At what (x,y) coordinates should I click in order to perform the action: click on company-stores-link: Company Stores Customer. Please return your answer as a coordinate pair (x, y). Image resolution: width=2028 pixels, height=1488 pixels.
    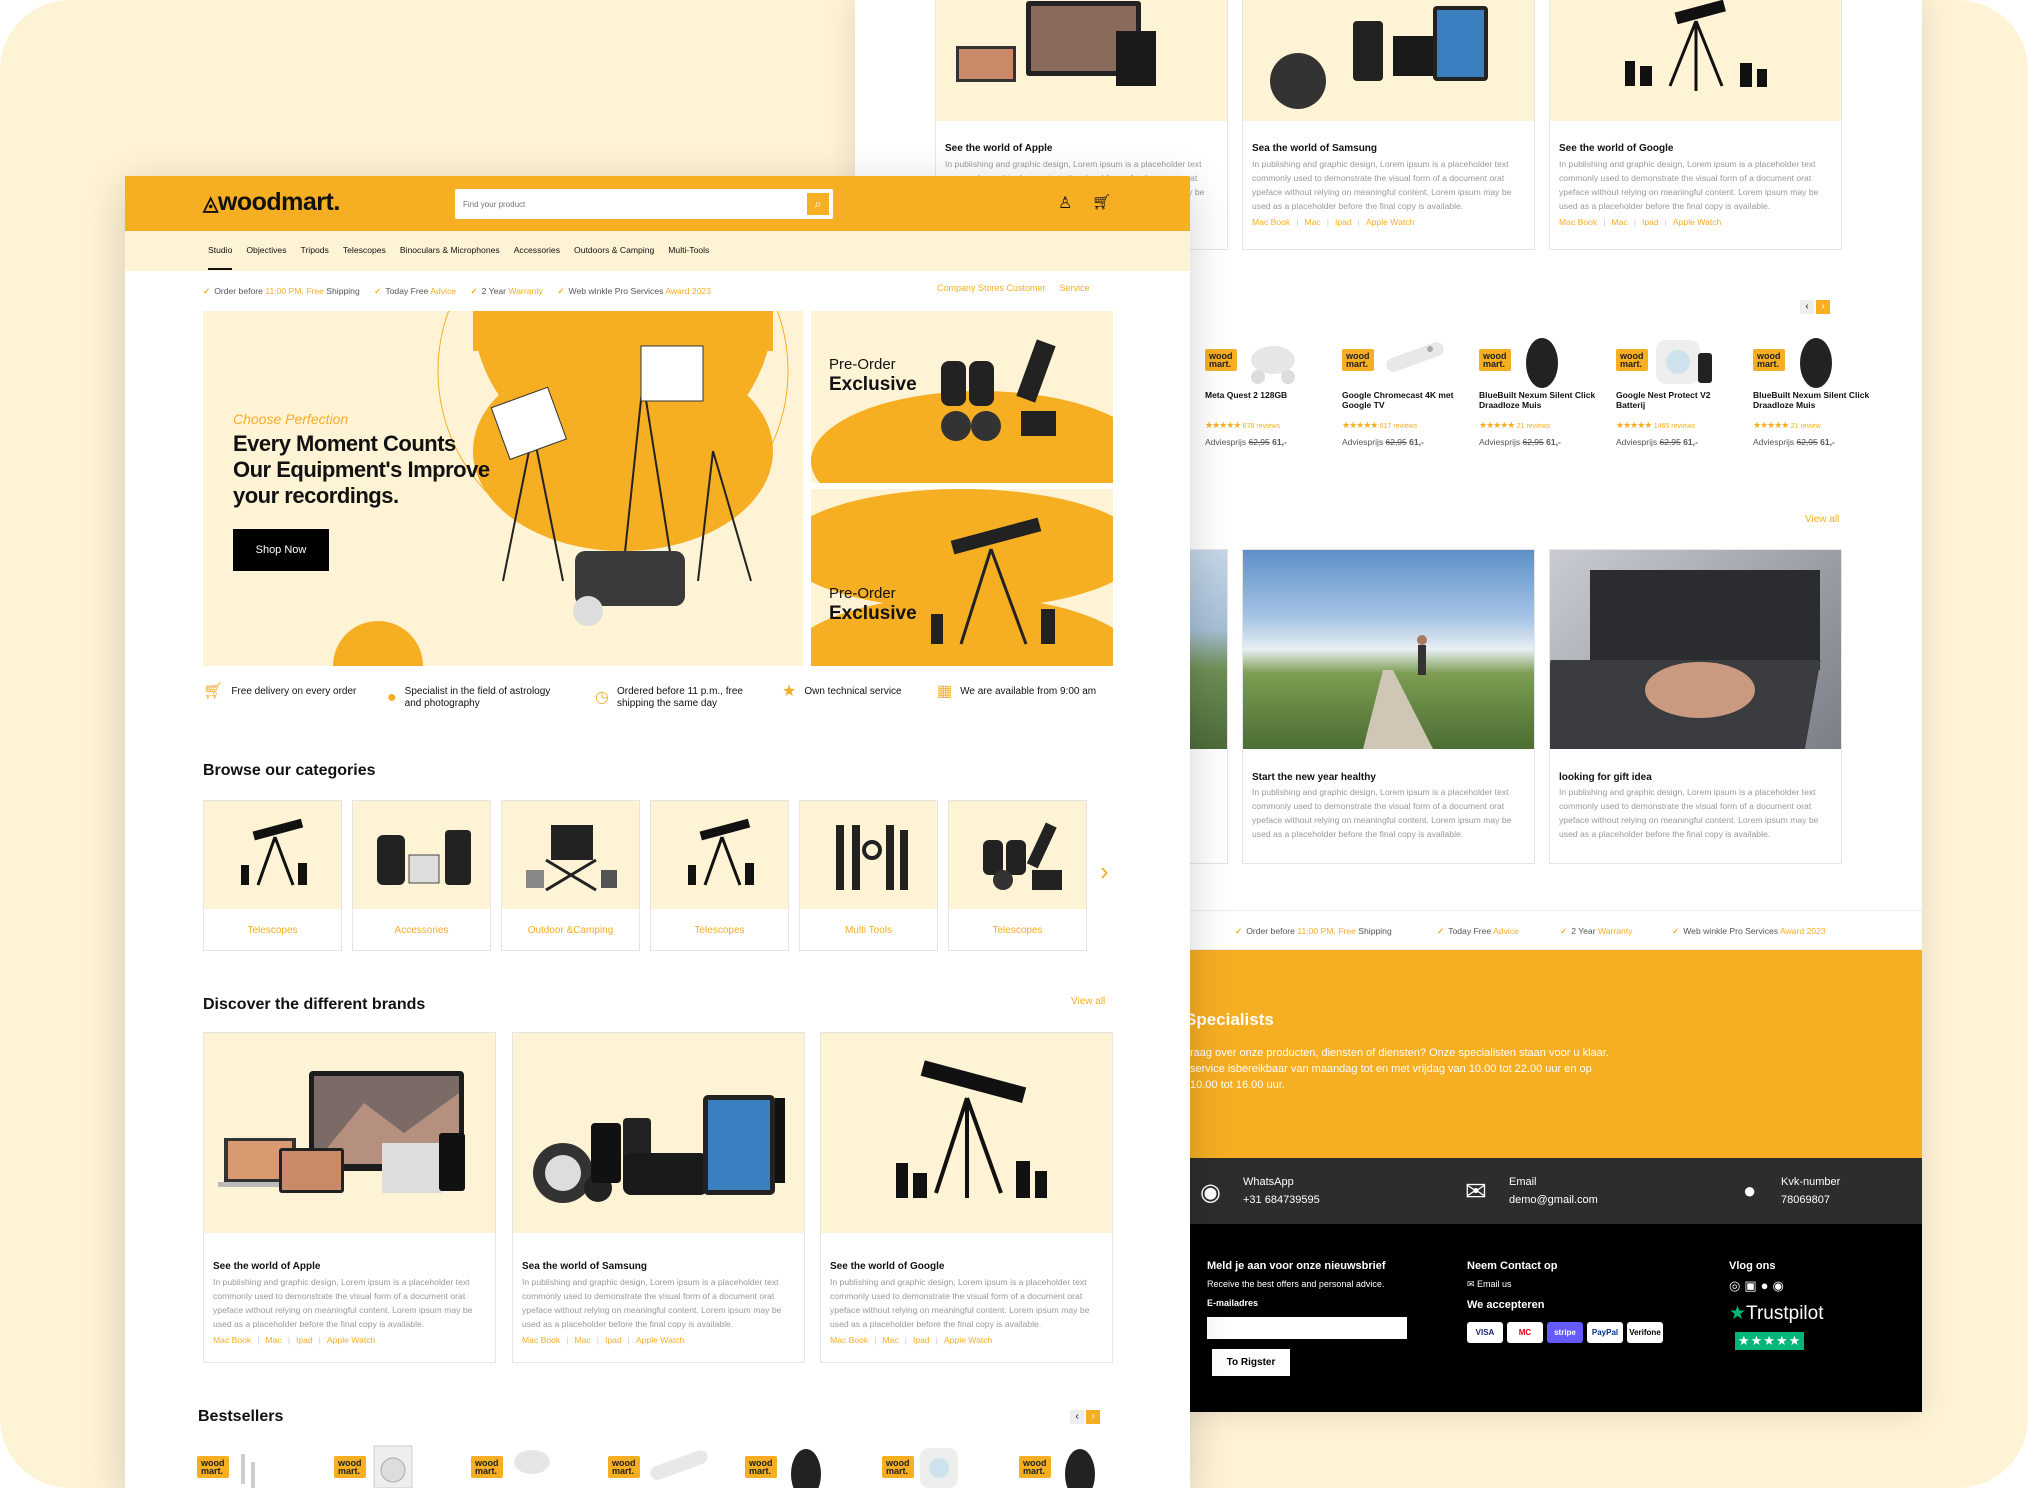
    Looking at the image, I should click on (991, 288).